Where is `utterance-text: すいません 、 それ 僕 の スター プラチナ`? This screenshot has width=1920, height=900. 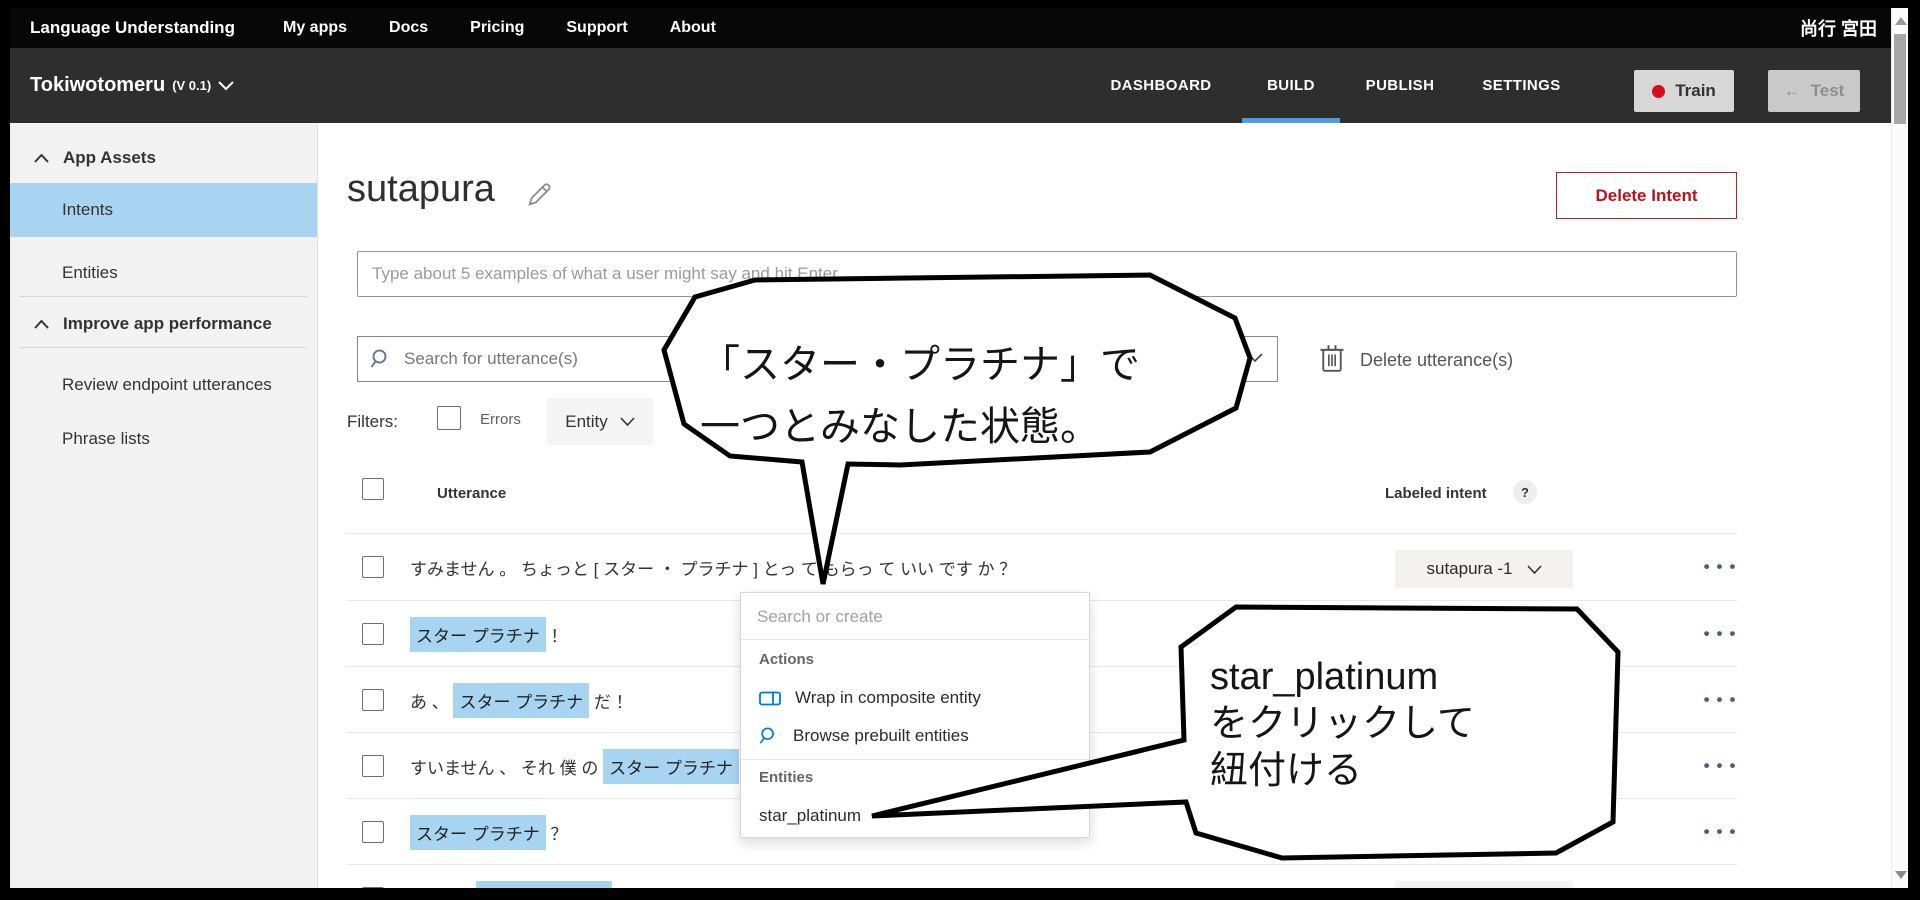 utterance-text: すいません 、 それ 僕 の スター プラチナ is located at coordinates (574, 766).